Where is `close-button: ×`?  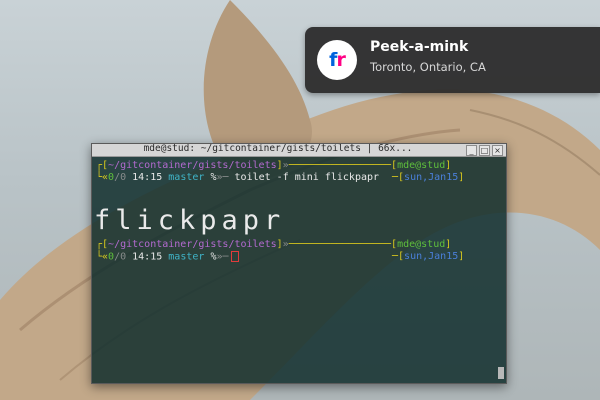 close-button: × is located at coordinates (497, 150).